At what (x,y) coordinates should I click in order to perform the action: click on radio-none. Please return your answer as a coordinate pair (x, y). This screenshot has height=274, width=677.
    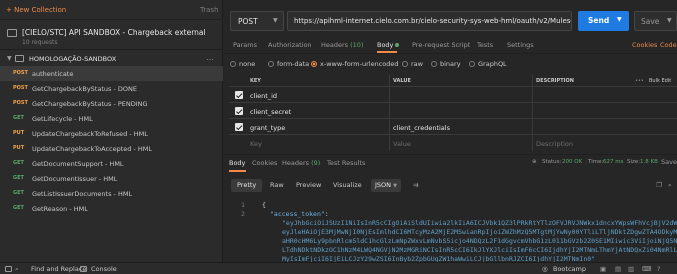
    Looking at the image, I should click on (233, 64).